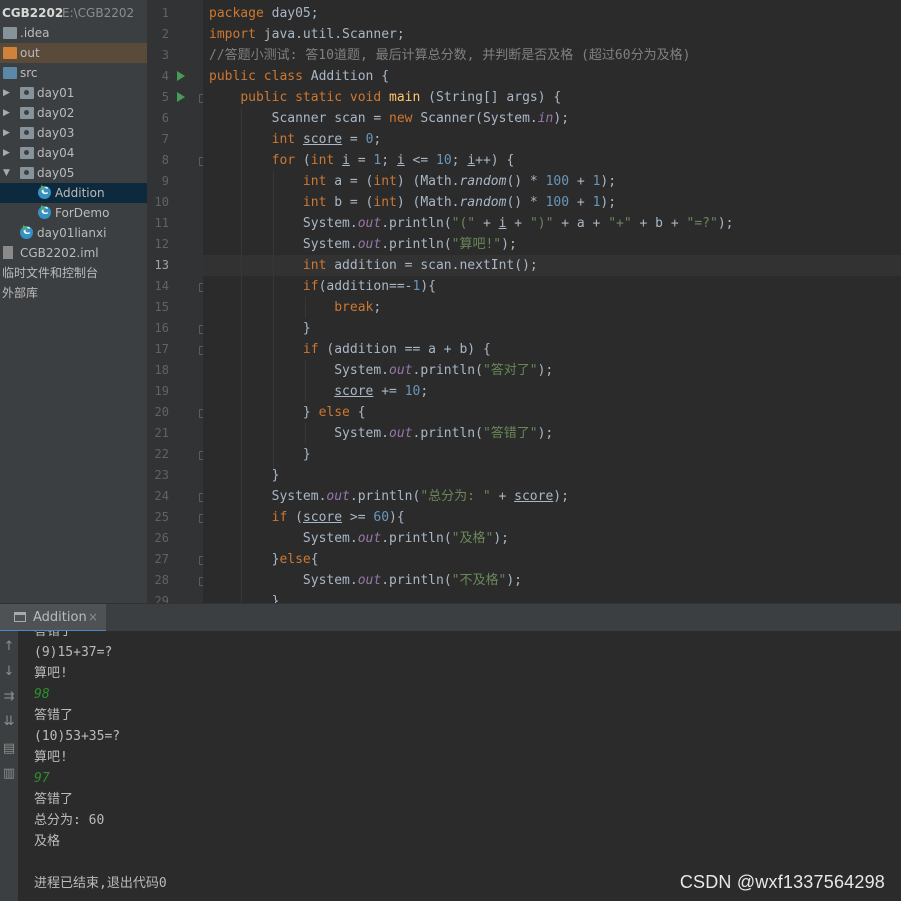 The width and height of the screenshot is (901, 901). What do you see at coordinates (161, 391) in the screenshot?
I see `line-number: 19` at bounding box center [161, 391].